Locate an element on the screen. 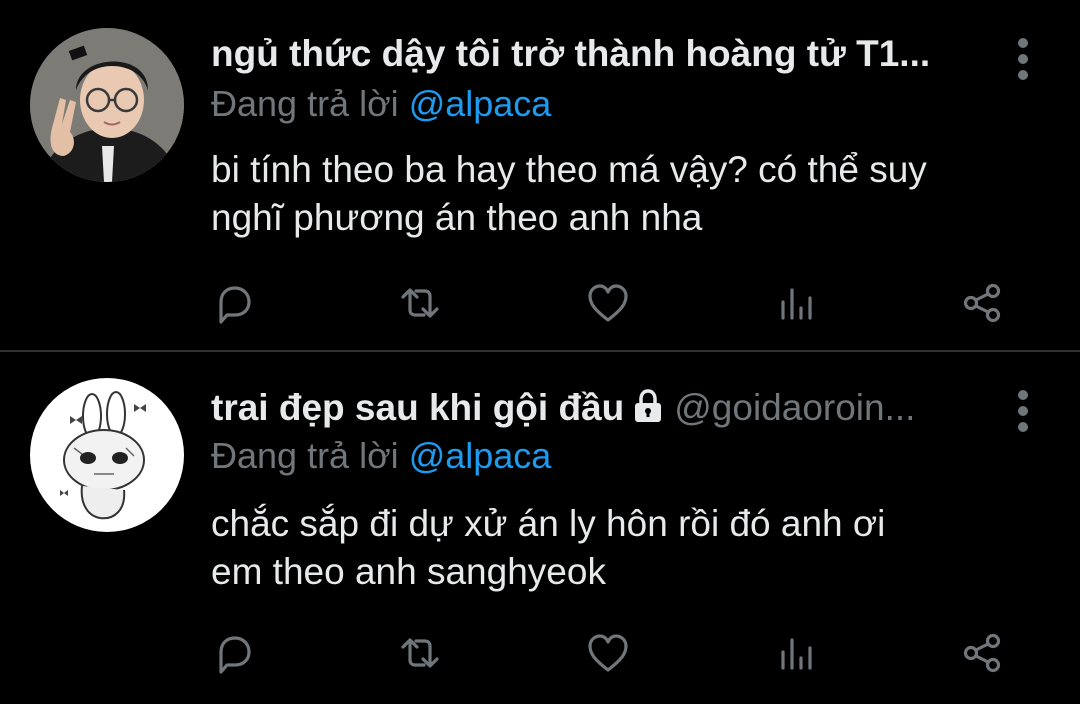 This screenshot has height=704, width=1080. display-name-text: trai đẹp sau khi gội đầu is located at coordinates (418, 407).